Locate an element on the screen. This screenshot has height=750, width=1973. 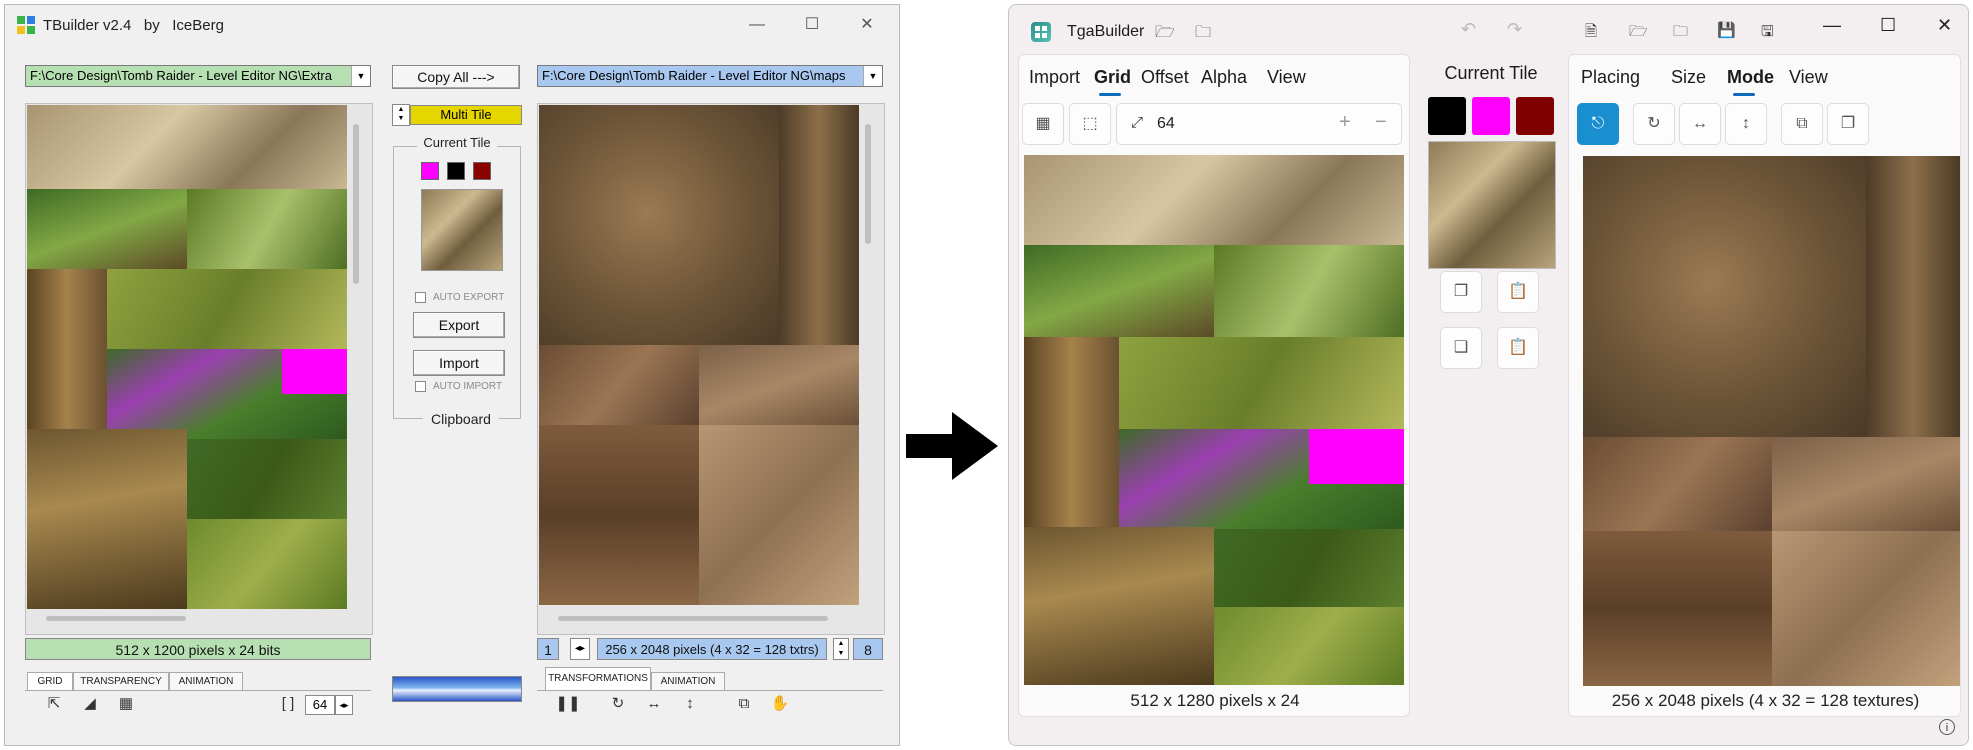
tab-transparency: TRANSPARENCY is located at coordinates (121, 681).